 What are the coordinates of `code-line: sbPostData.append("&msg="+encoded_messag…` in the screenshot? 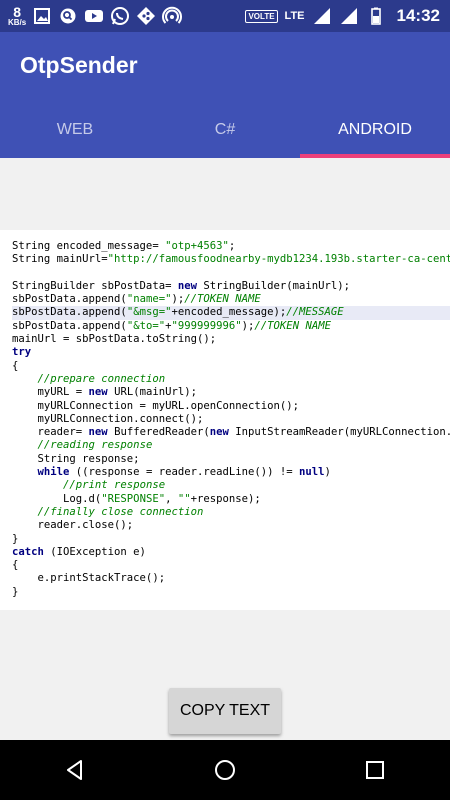 It's located at (231, 313).